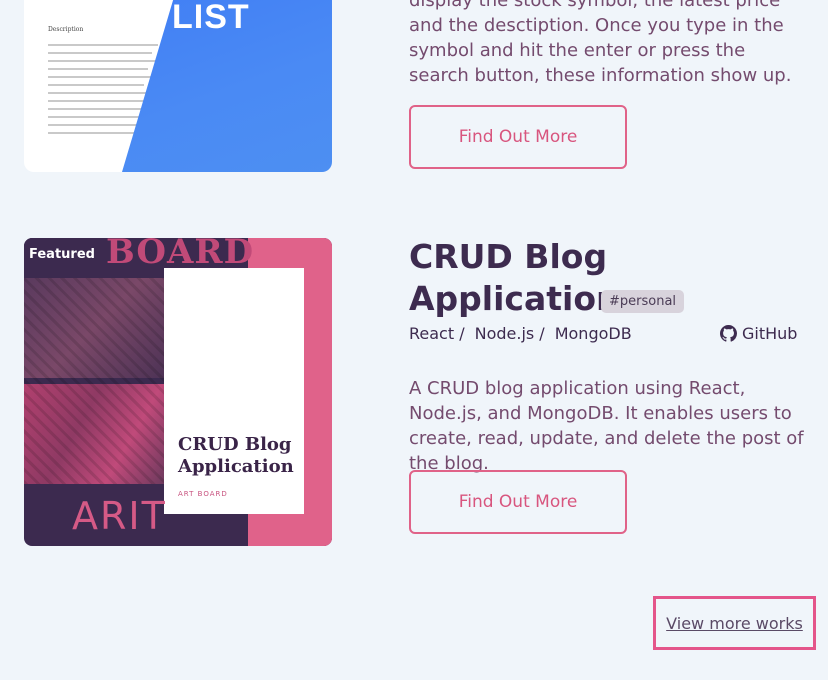 This screenshot has height=680, width=828. What do you see at coordinates (234, 391) in the screenshot?
I see `thumbnail-poster: CRUD Blog Application ART BOARD` at bounding box center [234, 391].